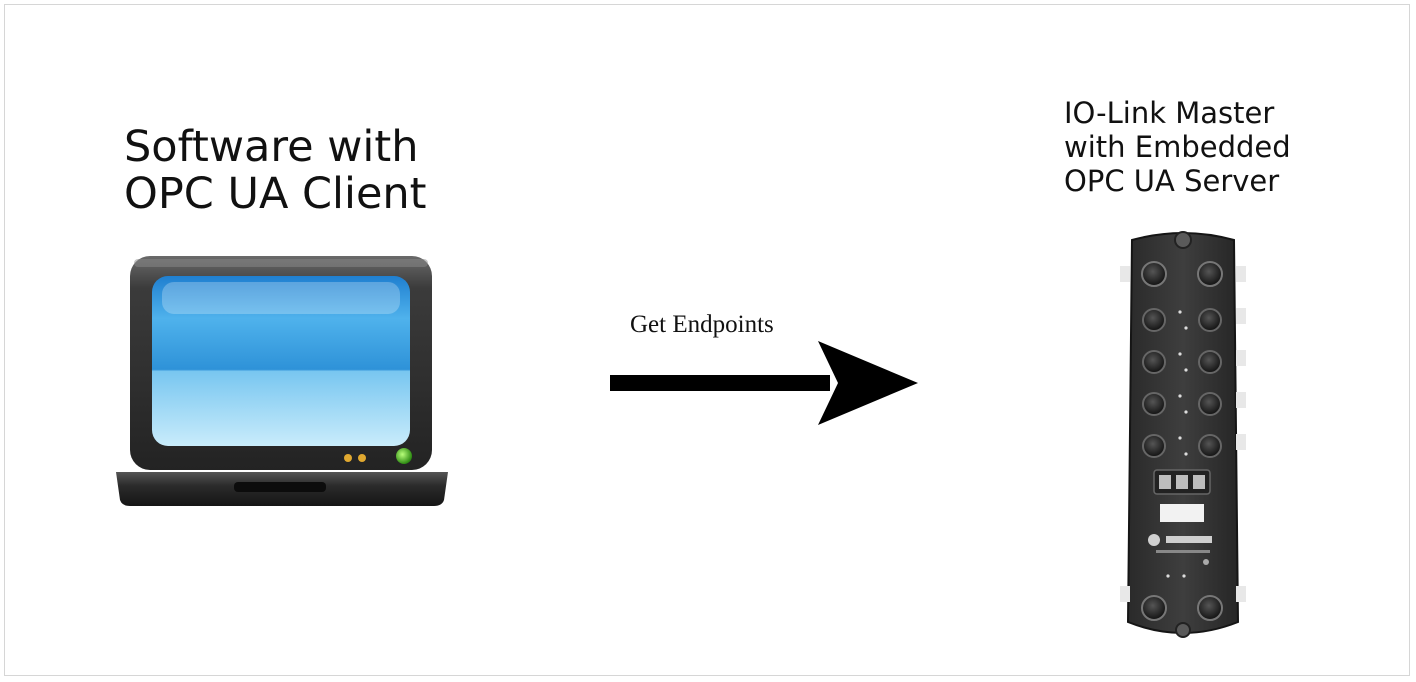  I want to click on server-title-line-2: with Embedded, so click(1177, 147).